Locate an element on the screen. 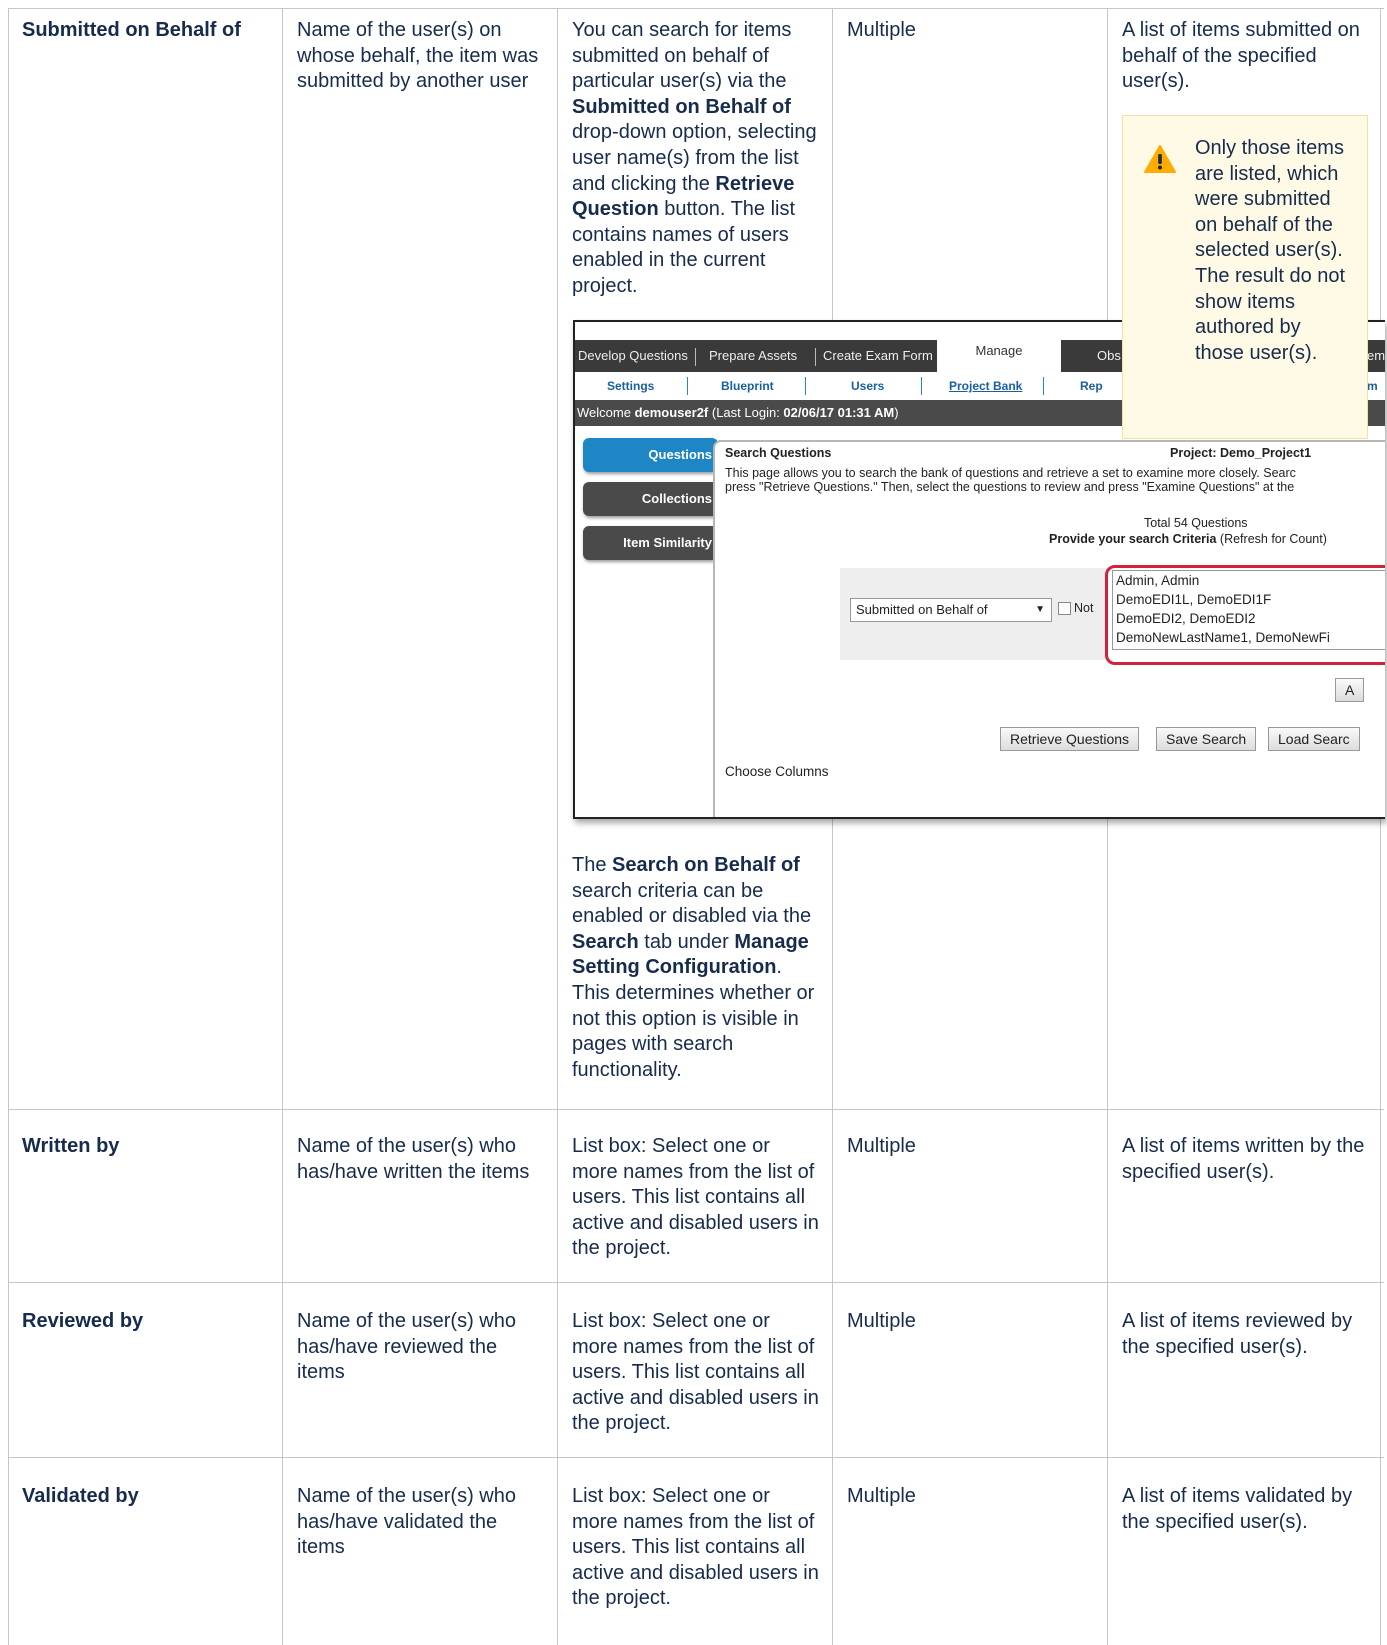 Image resolution: width=1387 pixels, height=1645 pixels. load-search-button: Load Searc is located at coordinates (1314, 739).